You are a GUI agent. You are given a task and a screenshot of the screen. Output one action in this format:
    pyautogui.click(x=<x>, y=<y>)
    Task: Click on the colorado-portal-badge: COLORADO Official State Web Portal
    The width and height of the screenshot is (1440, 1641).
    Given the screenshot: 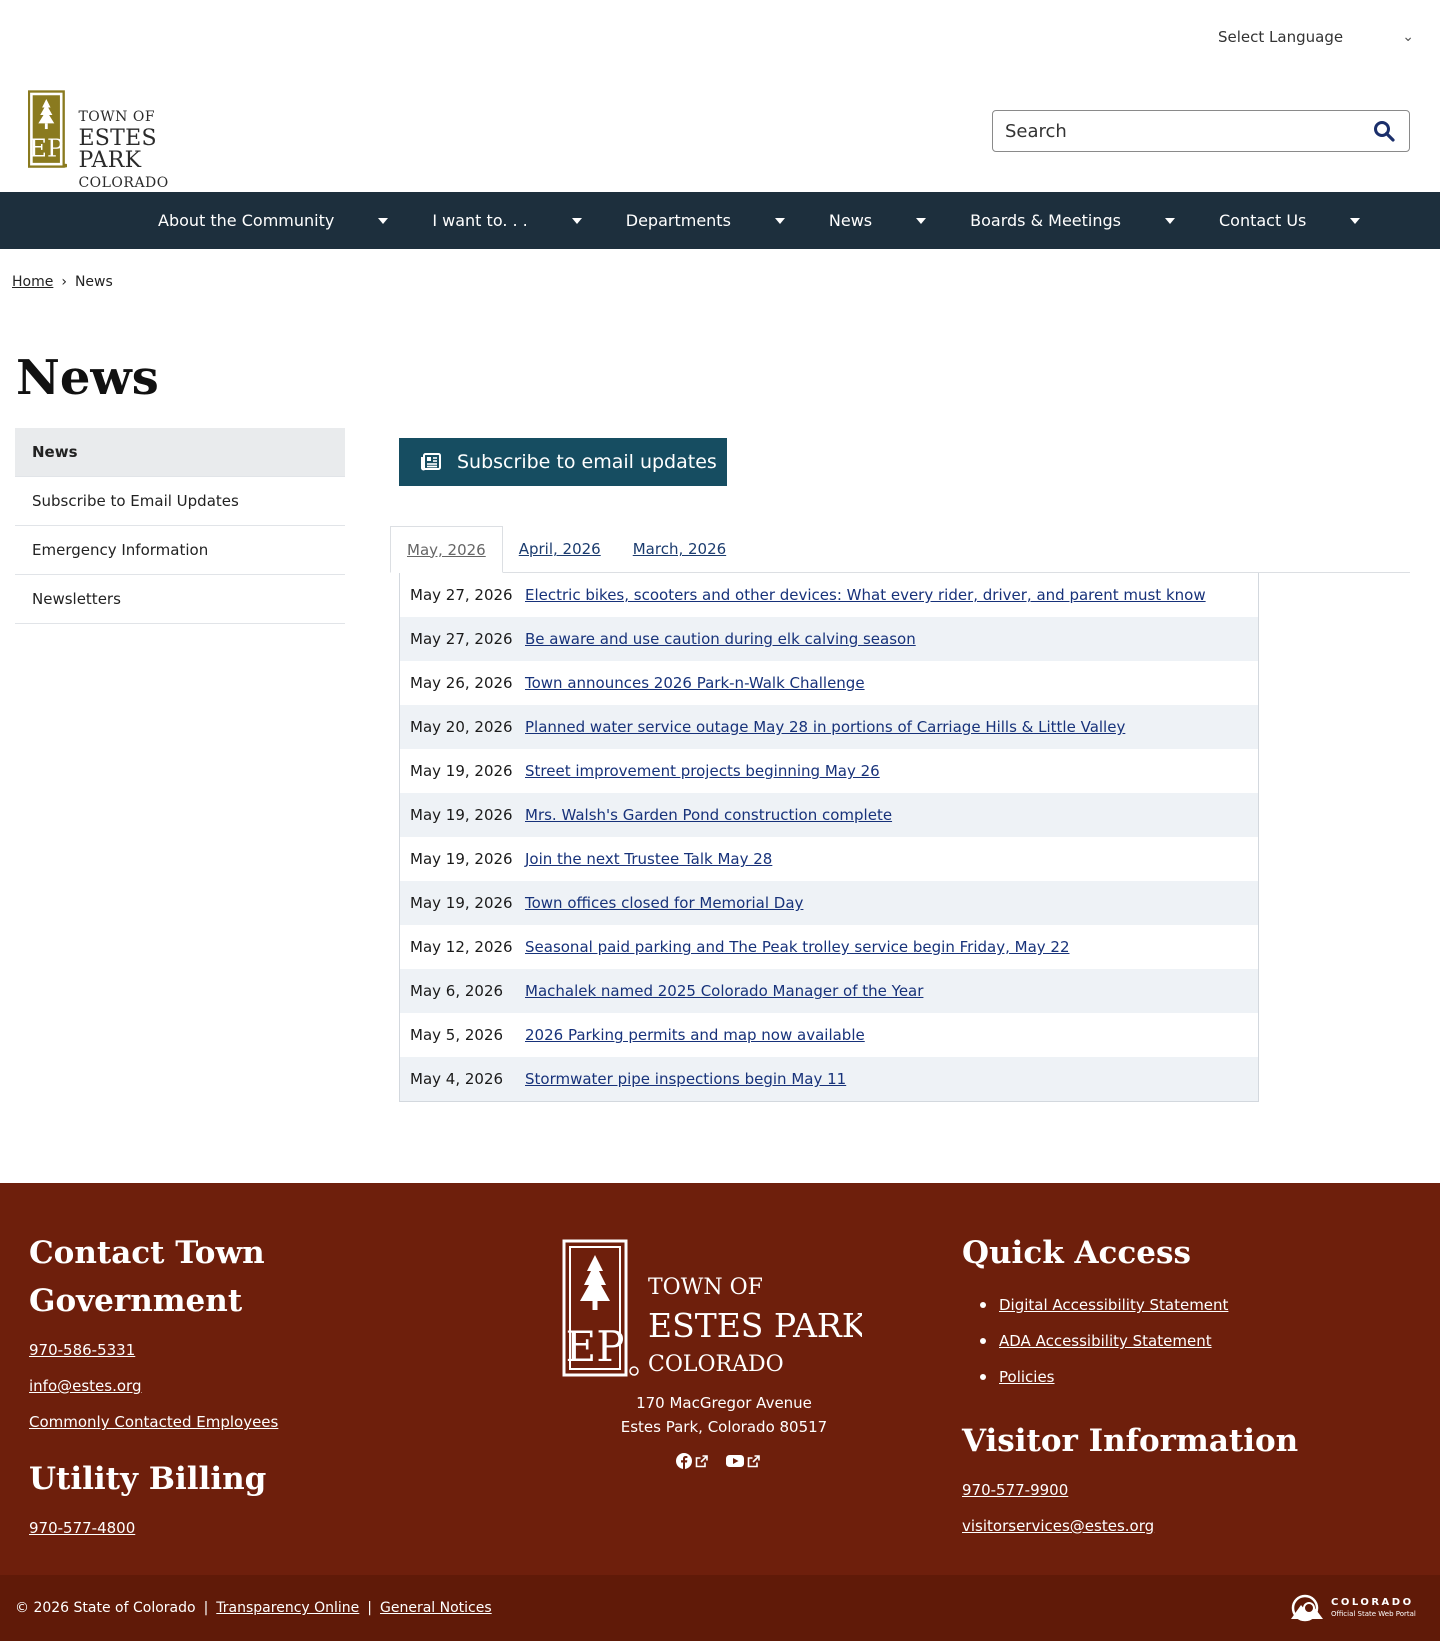 What is the action you would take?
    pyautogui.click(x=1356, y=1608)
    